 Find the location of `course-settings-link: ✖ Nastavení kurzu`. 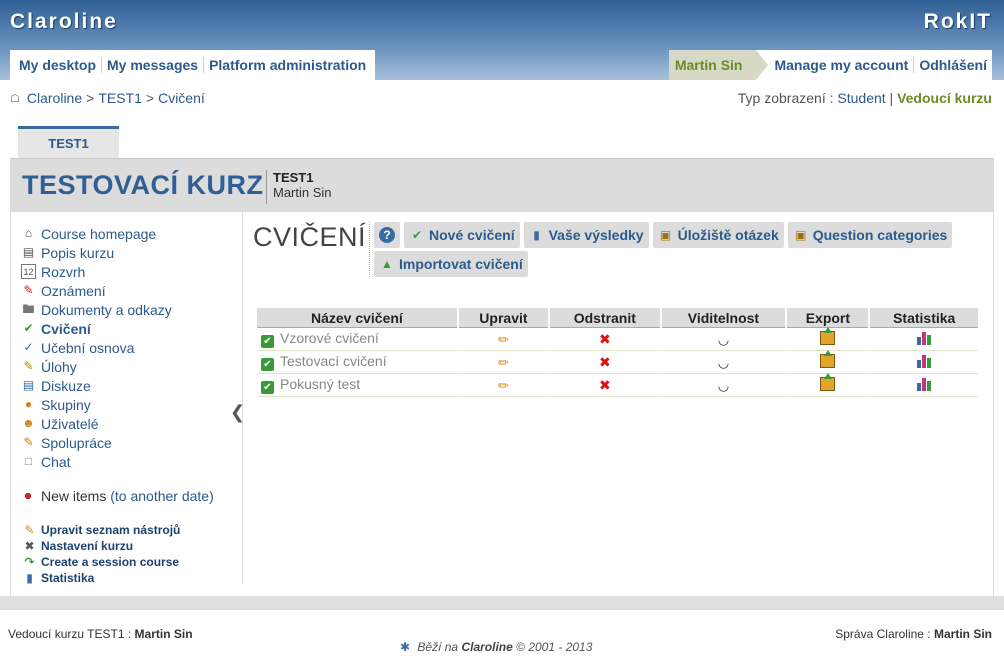

course-settings-link: ✖ Nastavení kurzu is located at coordinates (101, 546).